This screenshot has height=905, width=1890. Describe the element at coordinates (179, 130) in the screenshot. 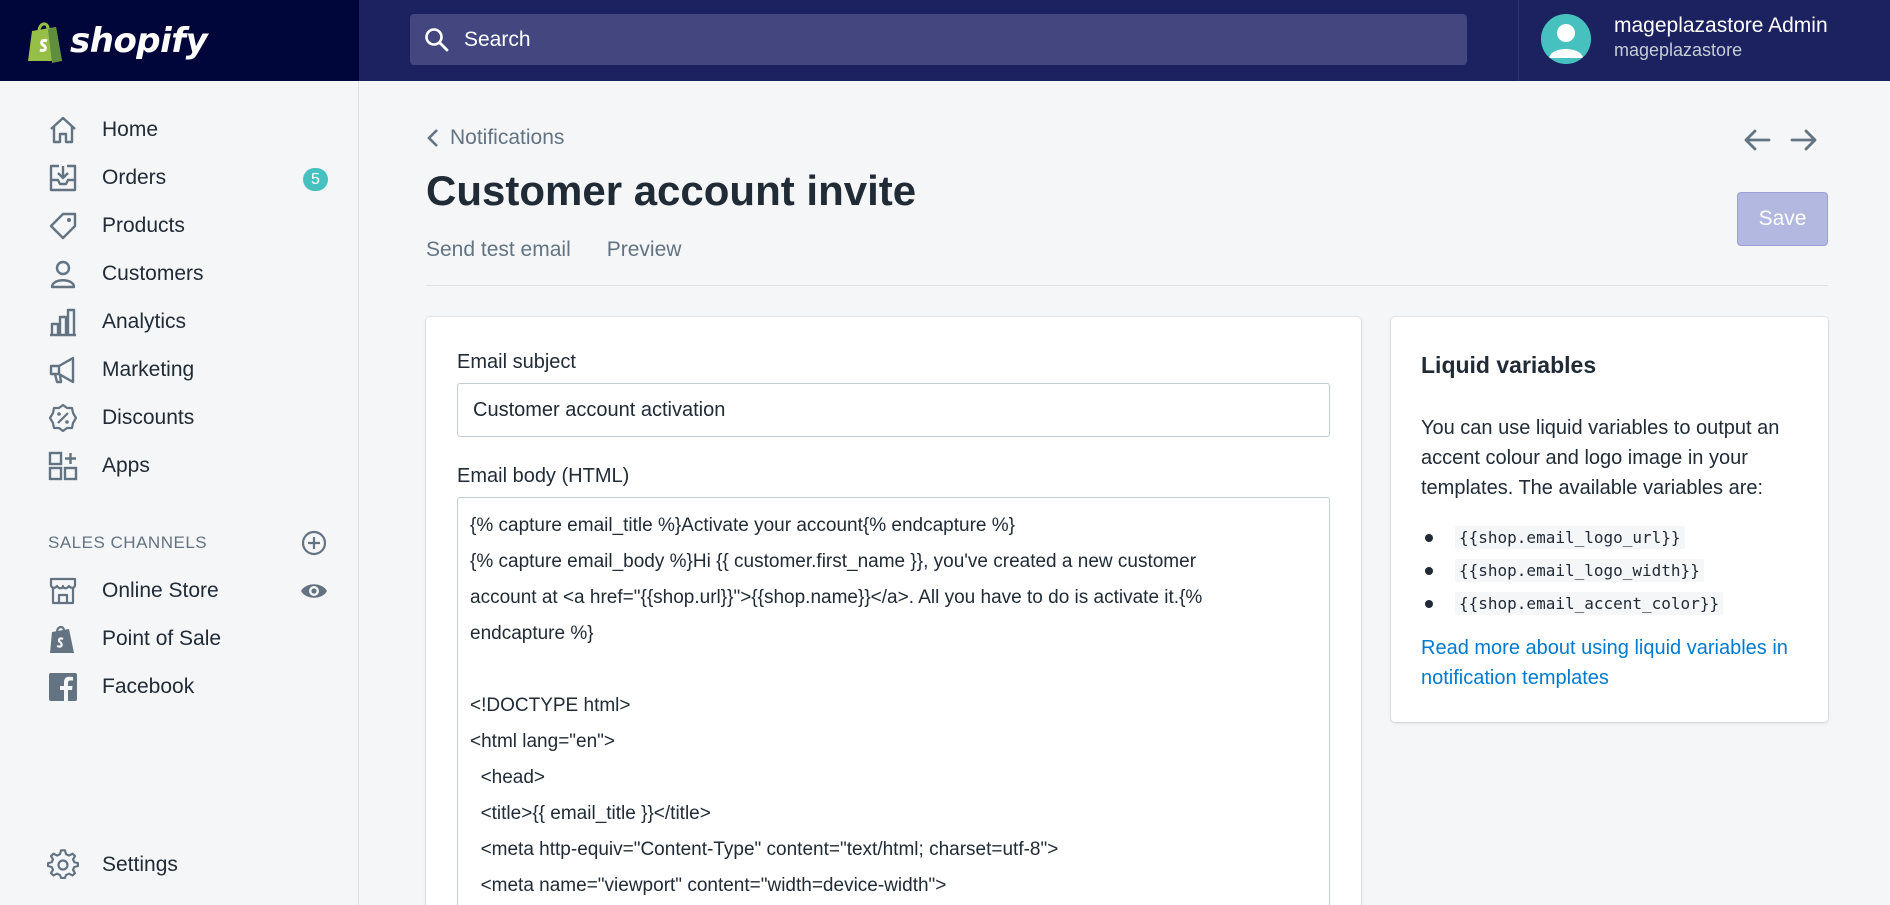

I see `sidebar-item-home: Home` at that location.